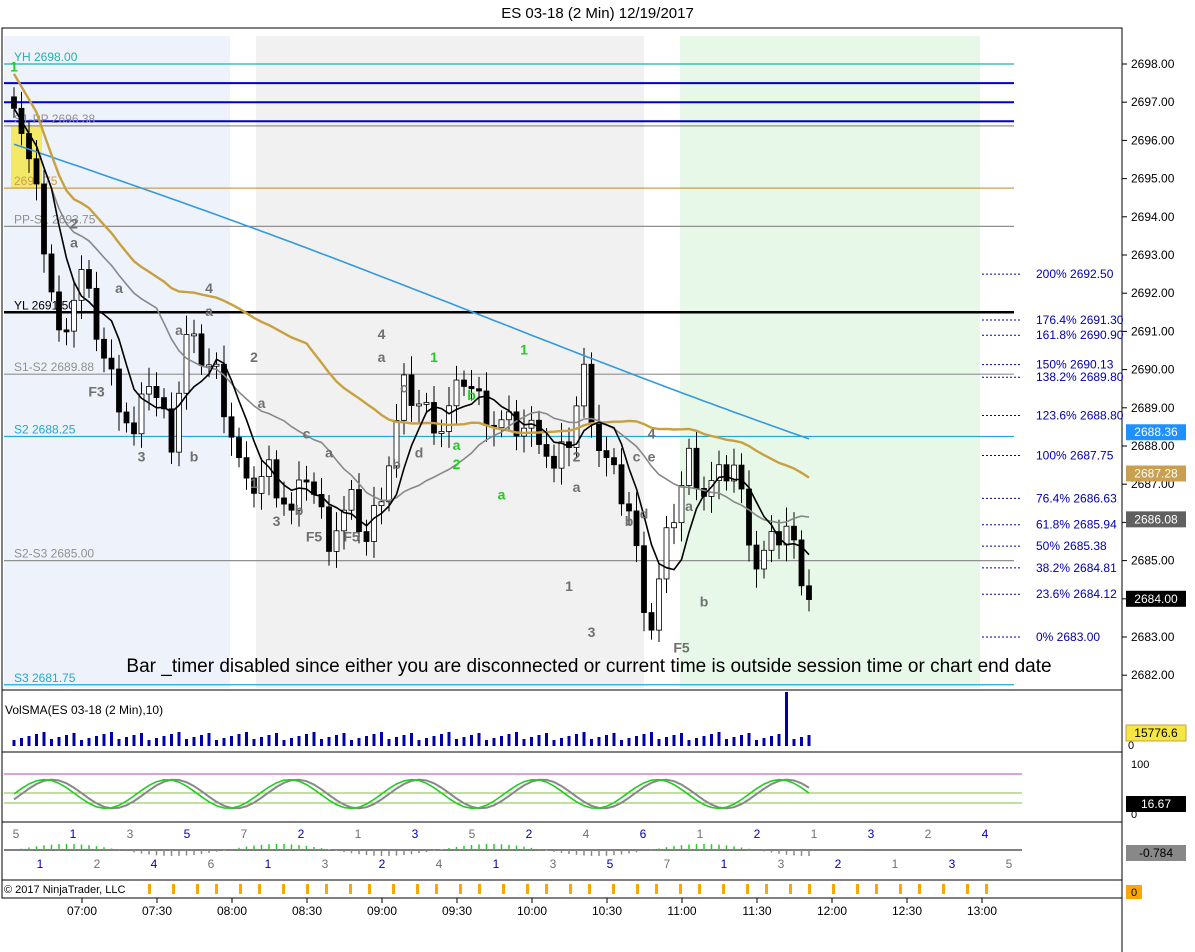 The width and height of the screenshot is (1195, 952). What do you see at coordinates (982, 911) in the screenshot?
I see `time-axis-tick-label: 13:00` at bounding box center [982, 911].